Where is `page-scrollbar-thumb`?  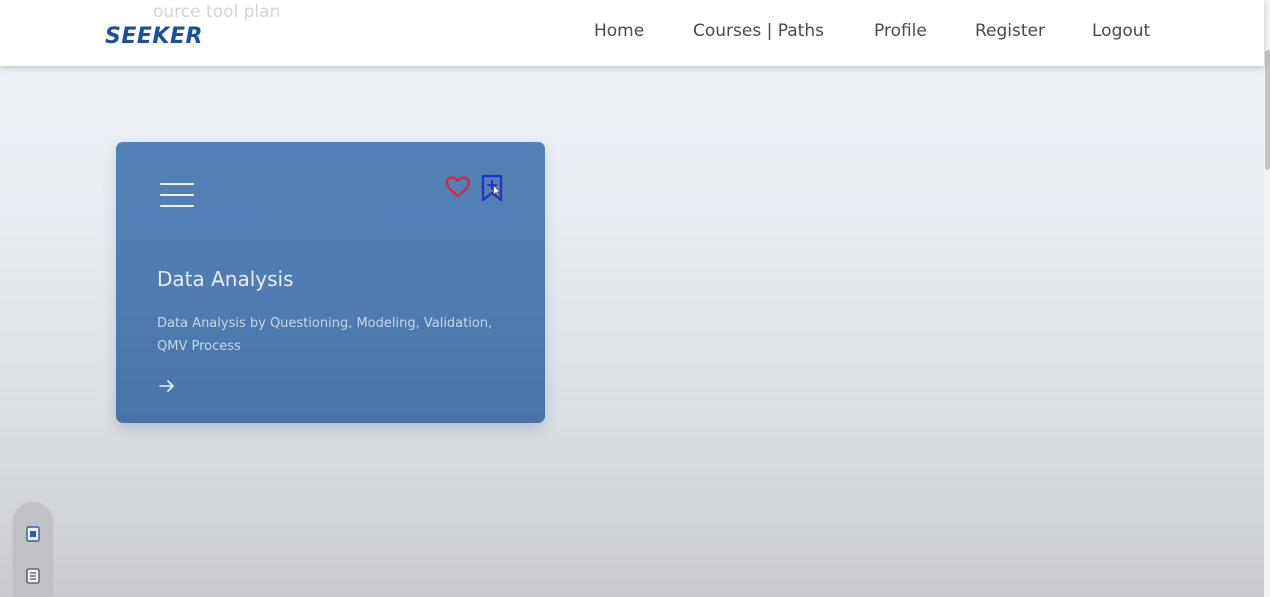 page-scrollbar-thumb is located at coordinates (1267, 110).